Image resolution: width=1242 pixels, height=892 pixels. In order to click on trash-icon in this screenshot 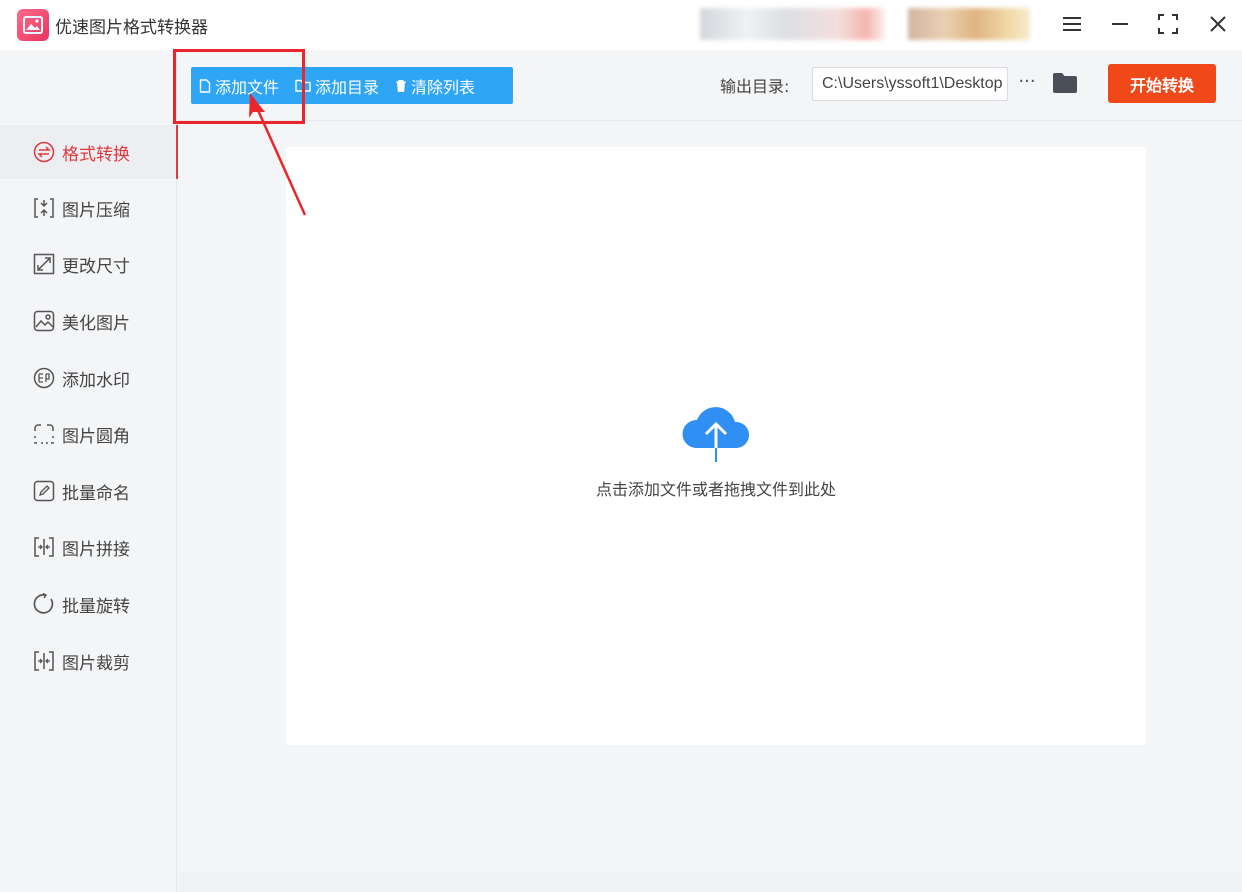, I will do `click(401, 85)`.